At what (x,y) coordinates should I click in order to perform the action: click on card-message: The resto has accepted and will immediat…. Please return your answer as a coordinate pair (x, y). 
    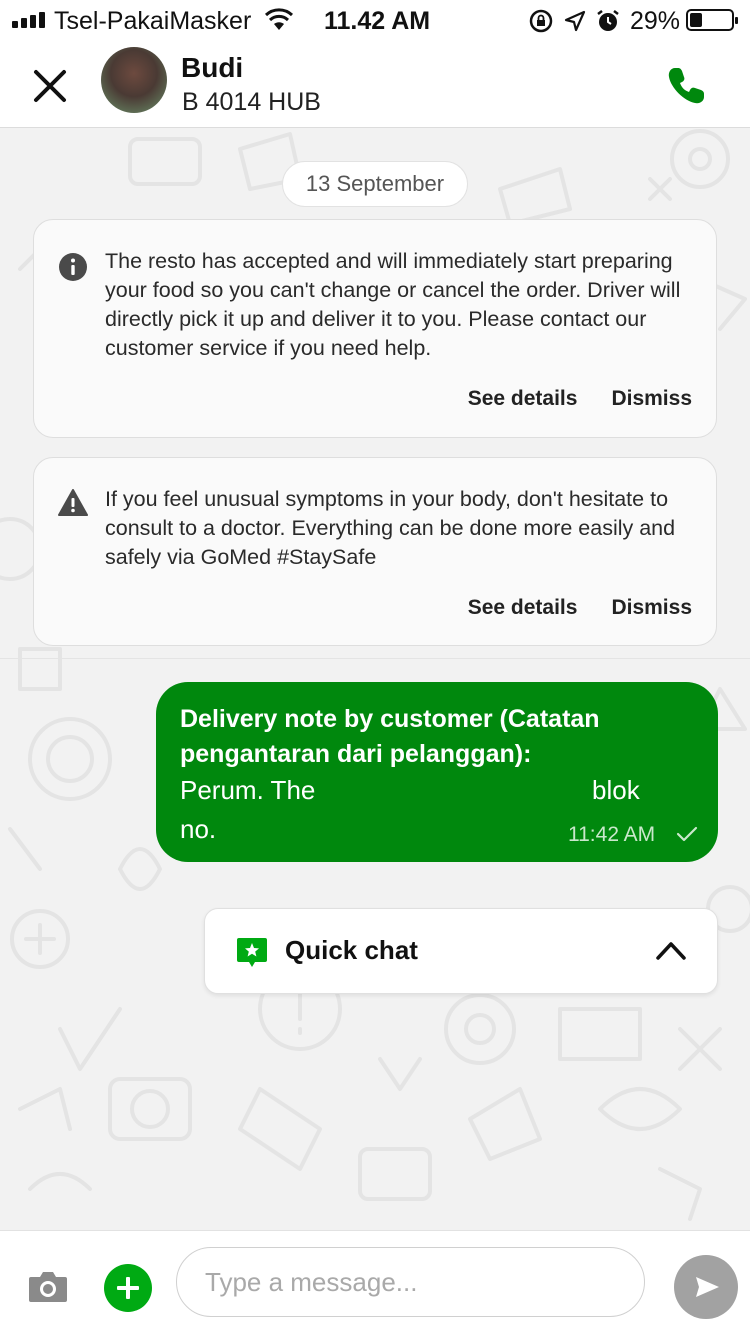
    Looking at the image, I should click on (393, 304).